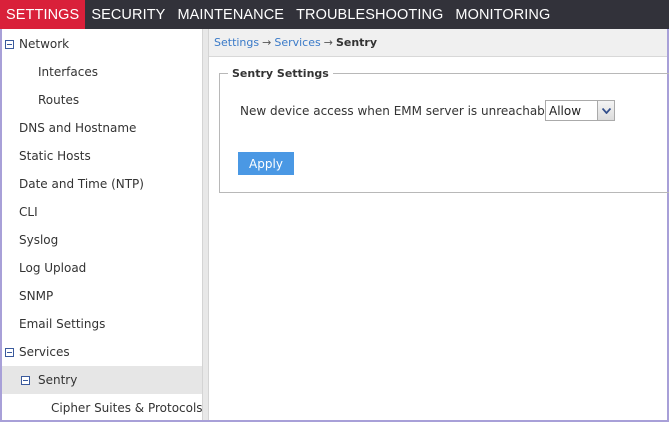 The image size is (669, 422). I want to click on breadcrumb: Settings → Services → Sentry, so click(438, 43).